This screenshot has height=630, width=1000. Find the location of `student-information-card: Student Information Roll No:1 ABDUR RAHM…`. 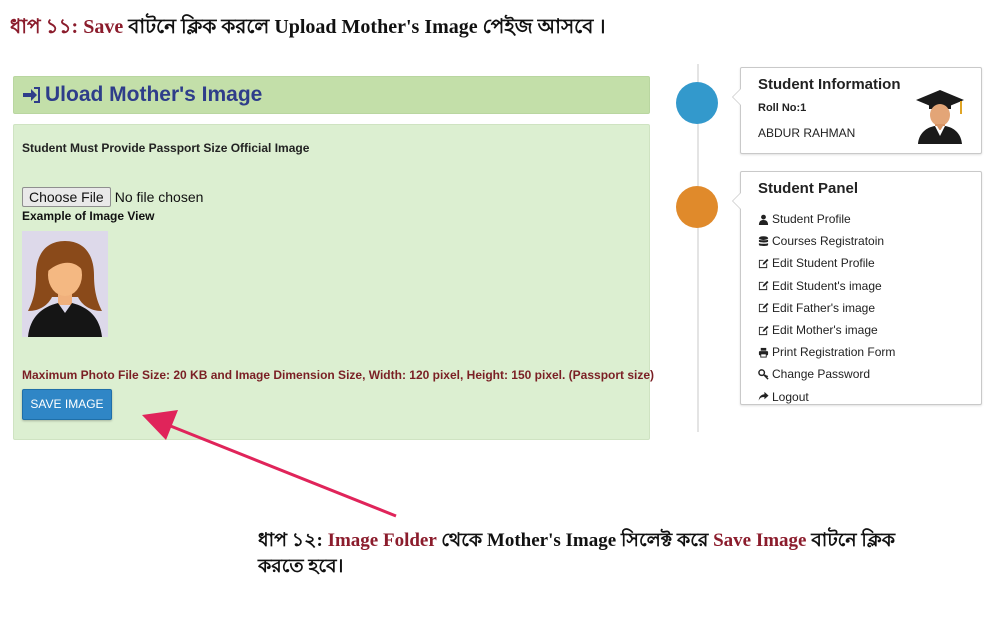

student-information-card: Student Information Roll No:1 ABDUR RAHM… is located at coordinates (857, 110).